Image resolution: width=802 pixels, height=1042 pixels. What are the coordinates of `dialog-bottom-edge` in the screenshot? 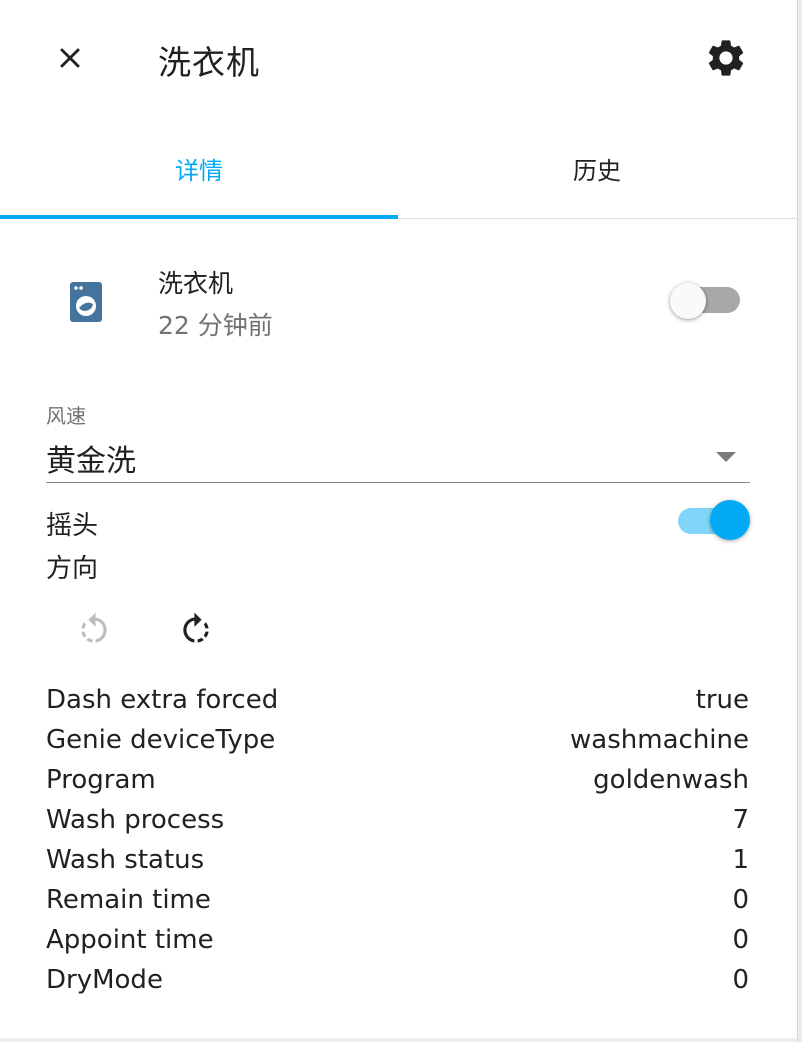 It's located at (398, 1040).